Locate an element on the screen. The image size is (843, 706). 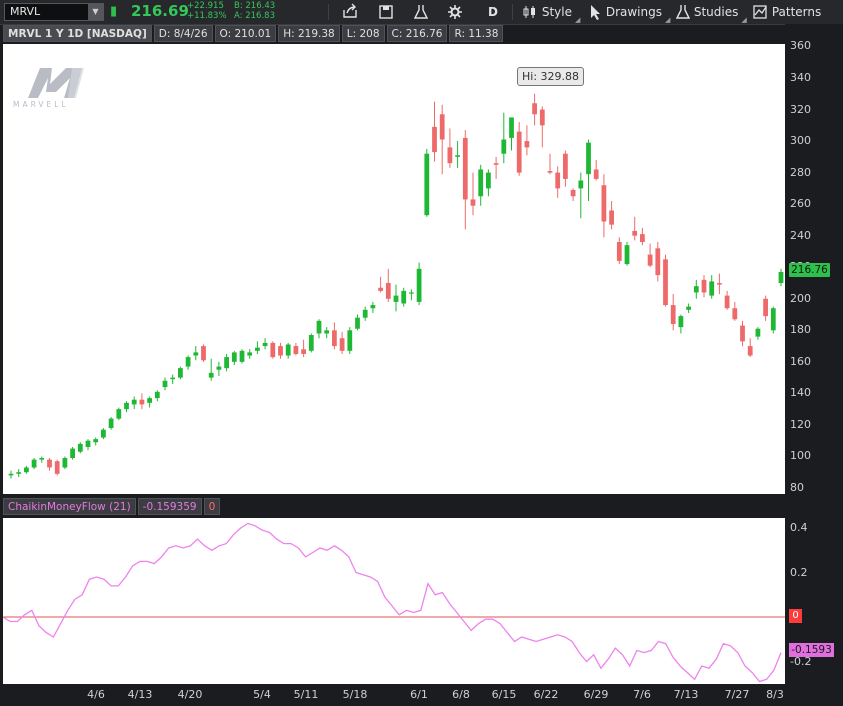
drawings-label: Drawings is located at coordinates (633, 12).